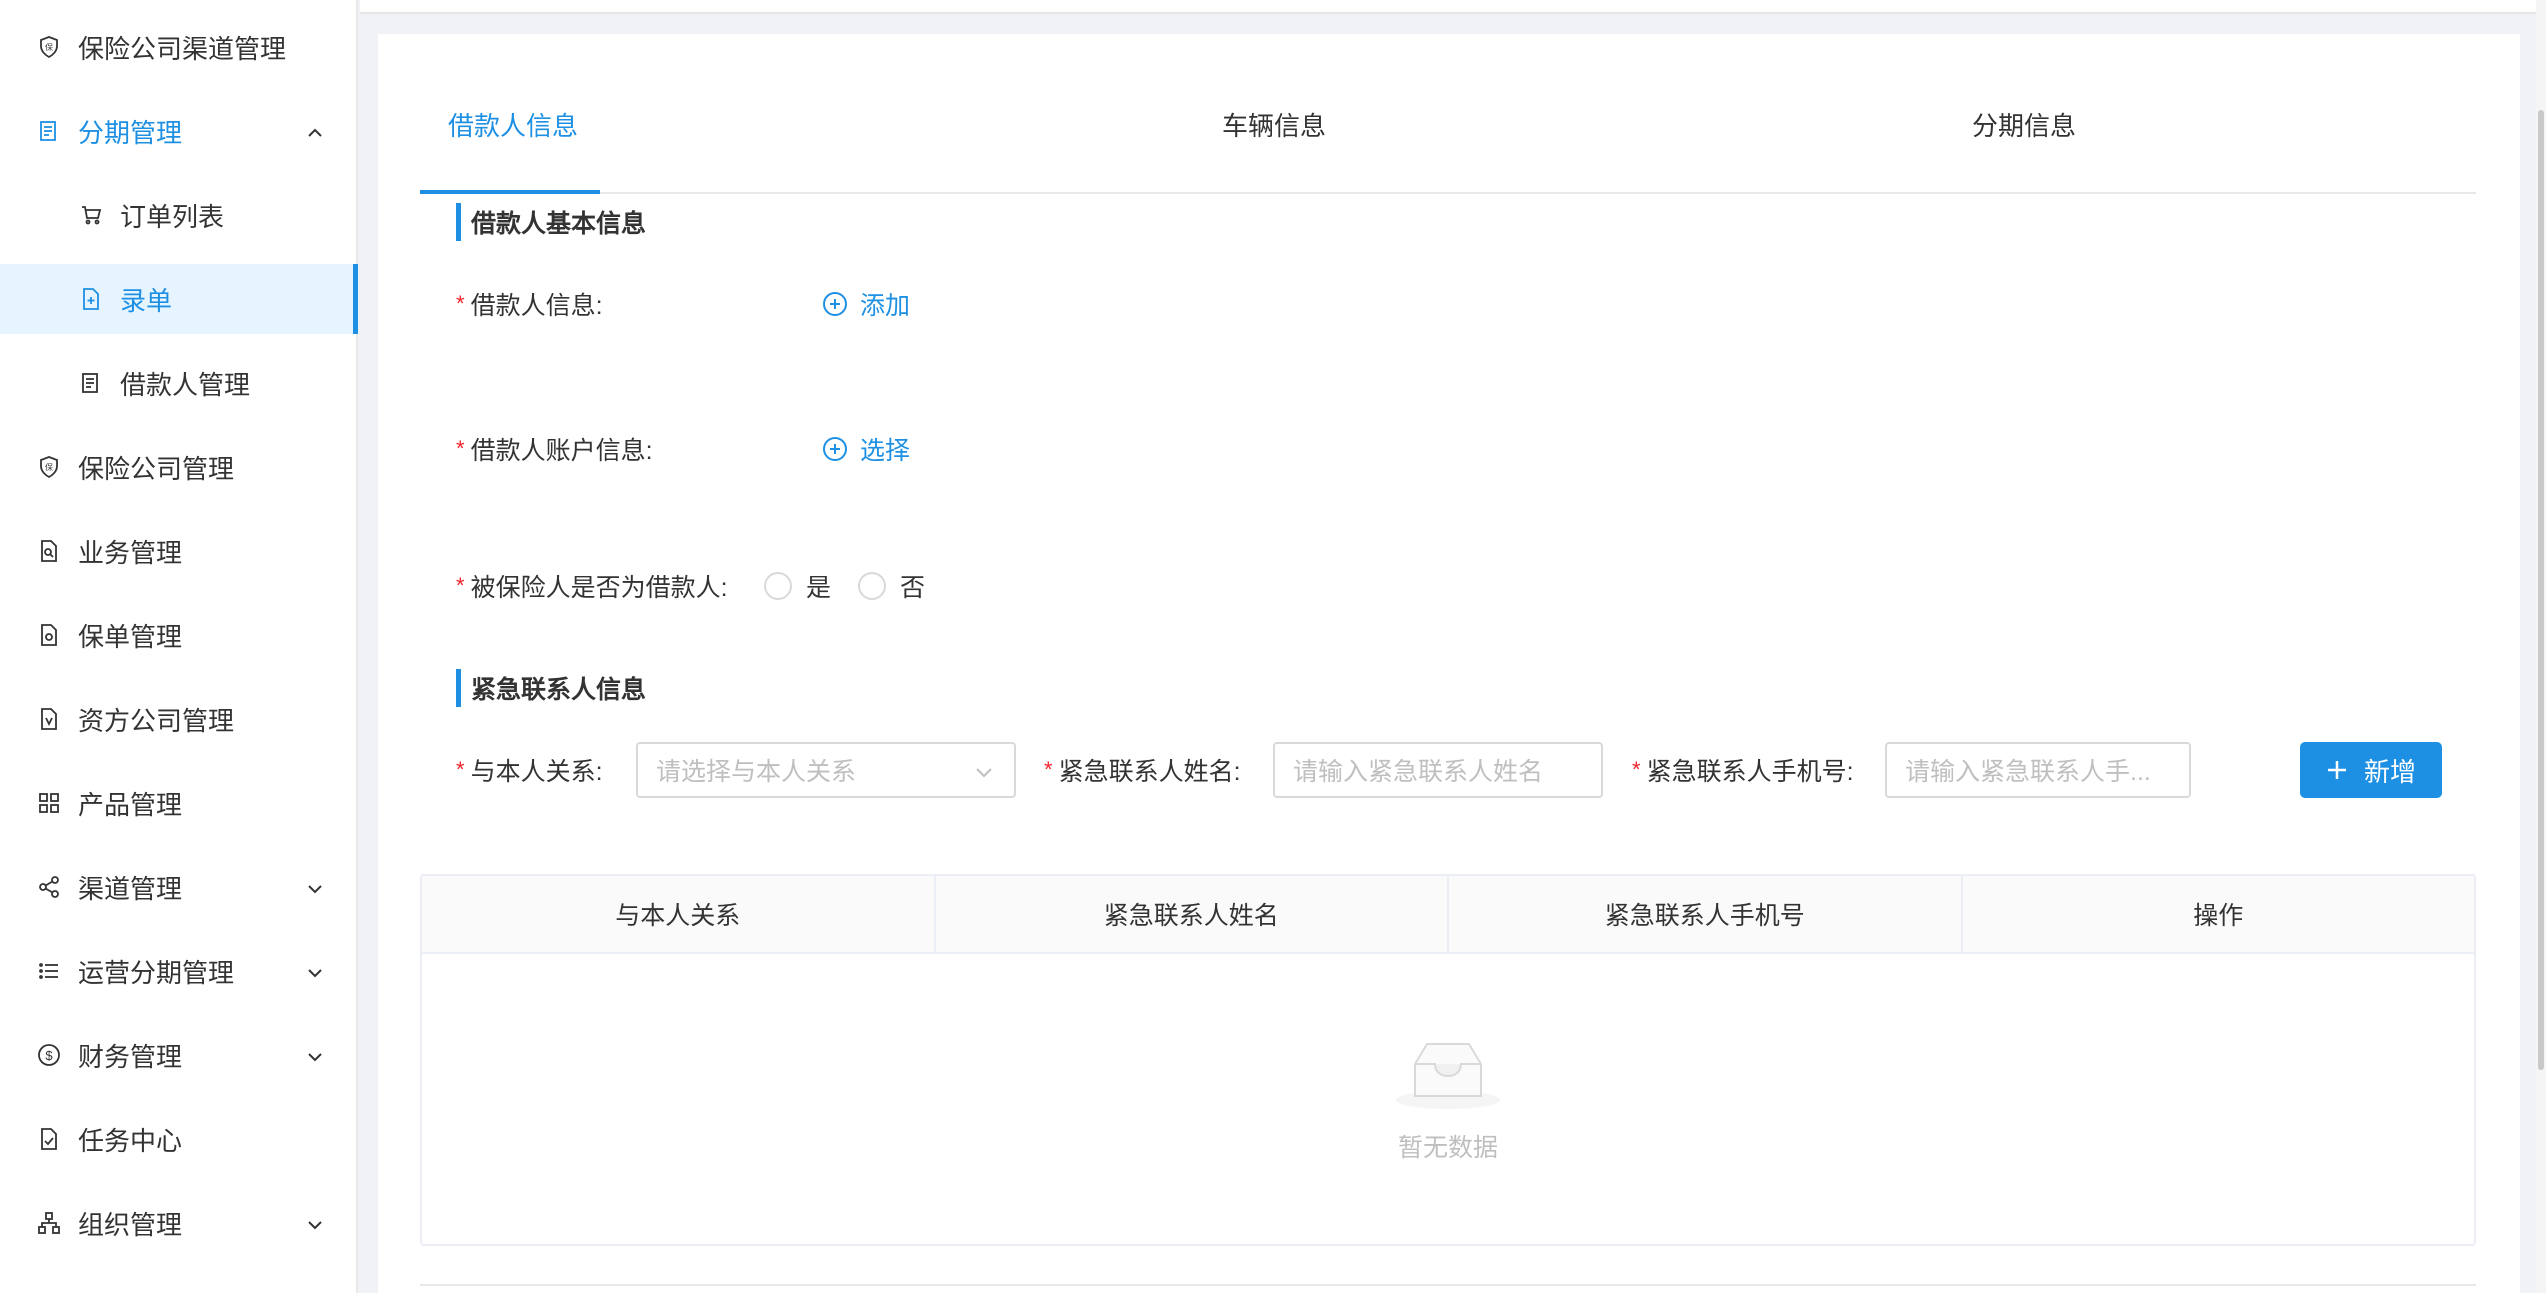  I want to click on empty-text: 暂无数据, so click(1447, 1148).